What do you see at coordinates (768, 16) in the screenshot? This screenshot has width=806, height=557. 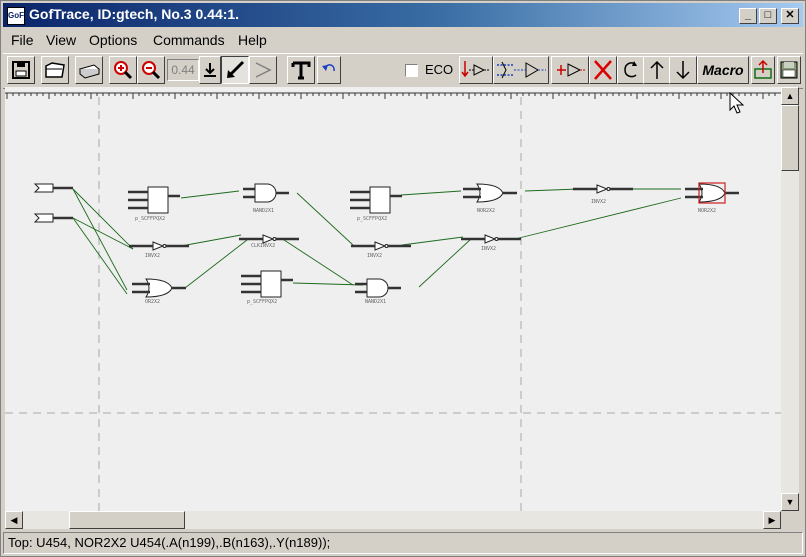 I see `maximize-button: □` at bounding box center [768, 16].